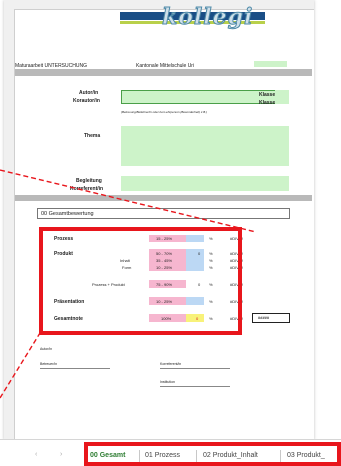  I want to click on tab-scroll-right-icon: ›, so click(61, 454).